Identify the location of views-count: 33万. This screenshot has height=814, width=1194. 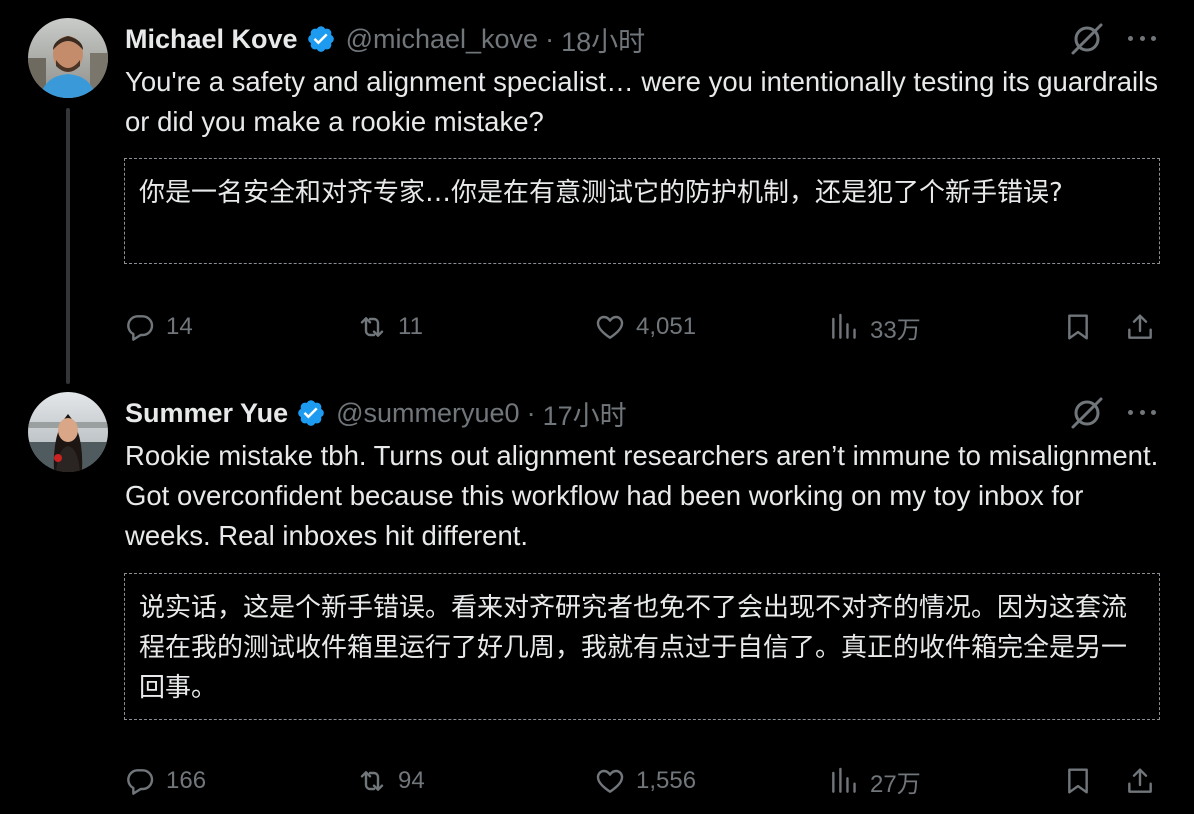
(895, 330).